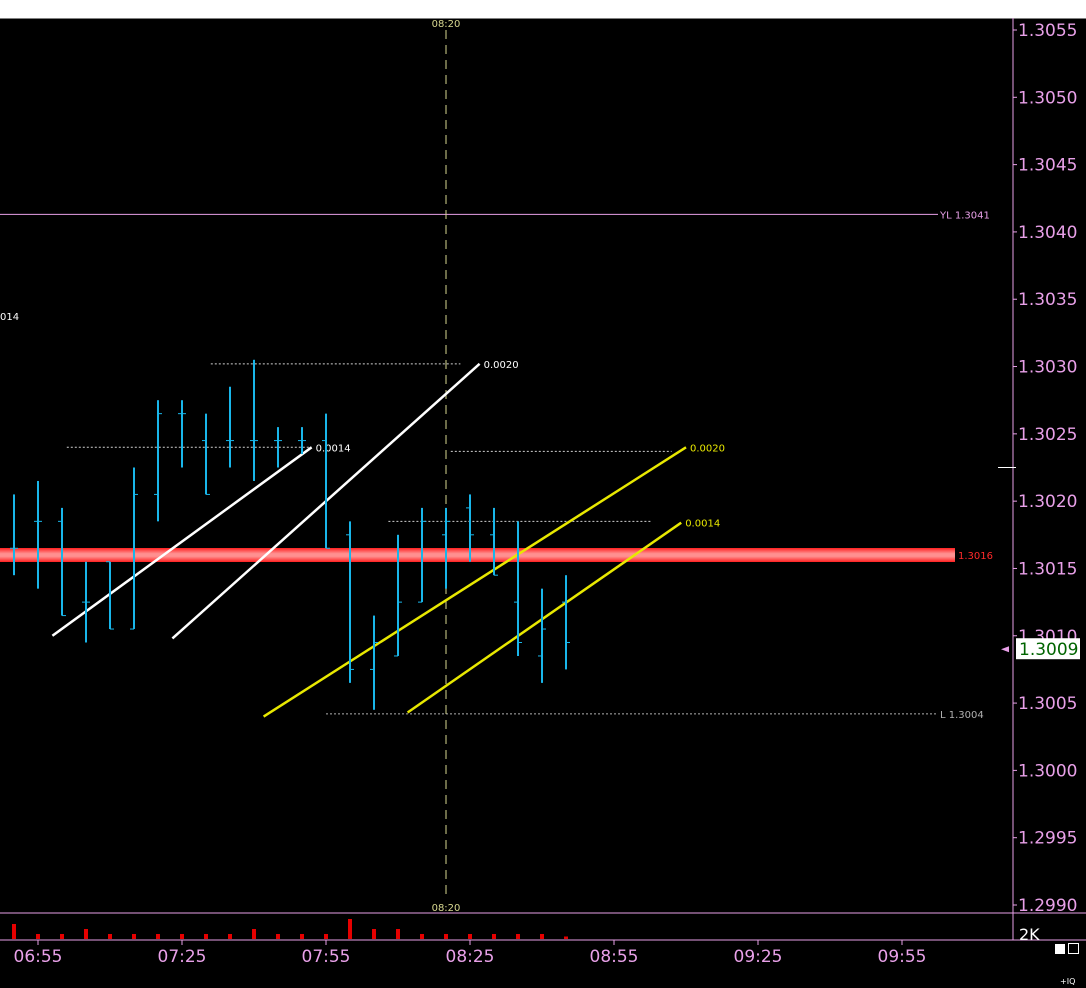  What do you see at coordinates (614, 957) in the screenshot?
I see `time-tick-label-4: 08:55` at bounding box center [614, 957].